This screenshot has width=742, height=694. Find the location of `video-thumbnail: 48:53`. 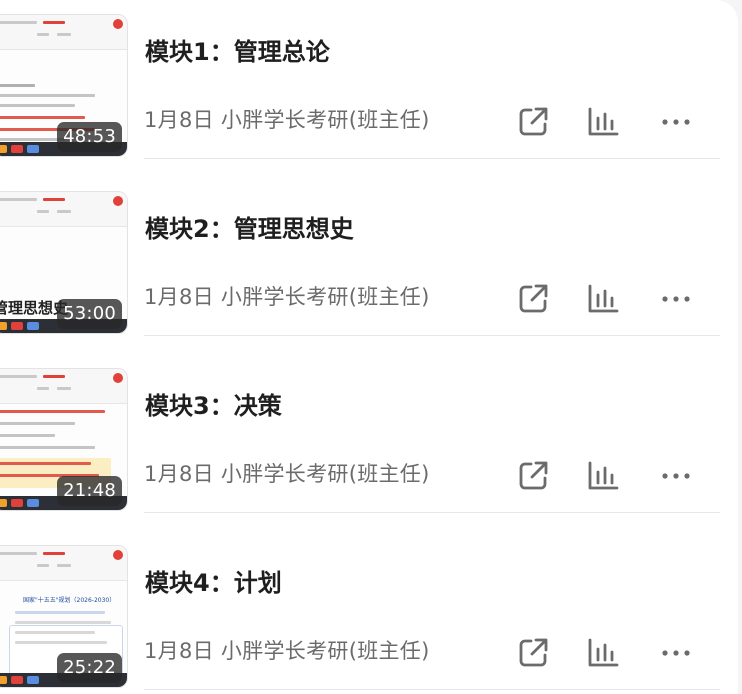

video-thumbnail: 48:53 is located at coordinates (64, 85).